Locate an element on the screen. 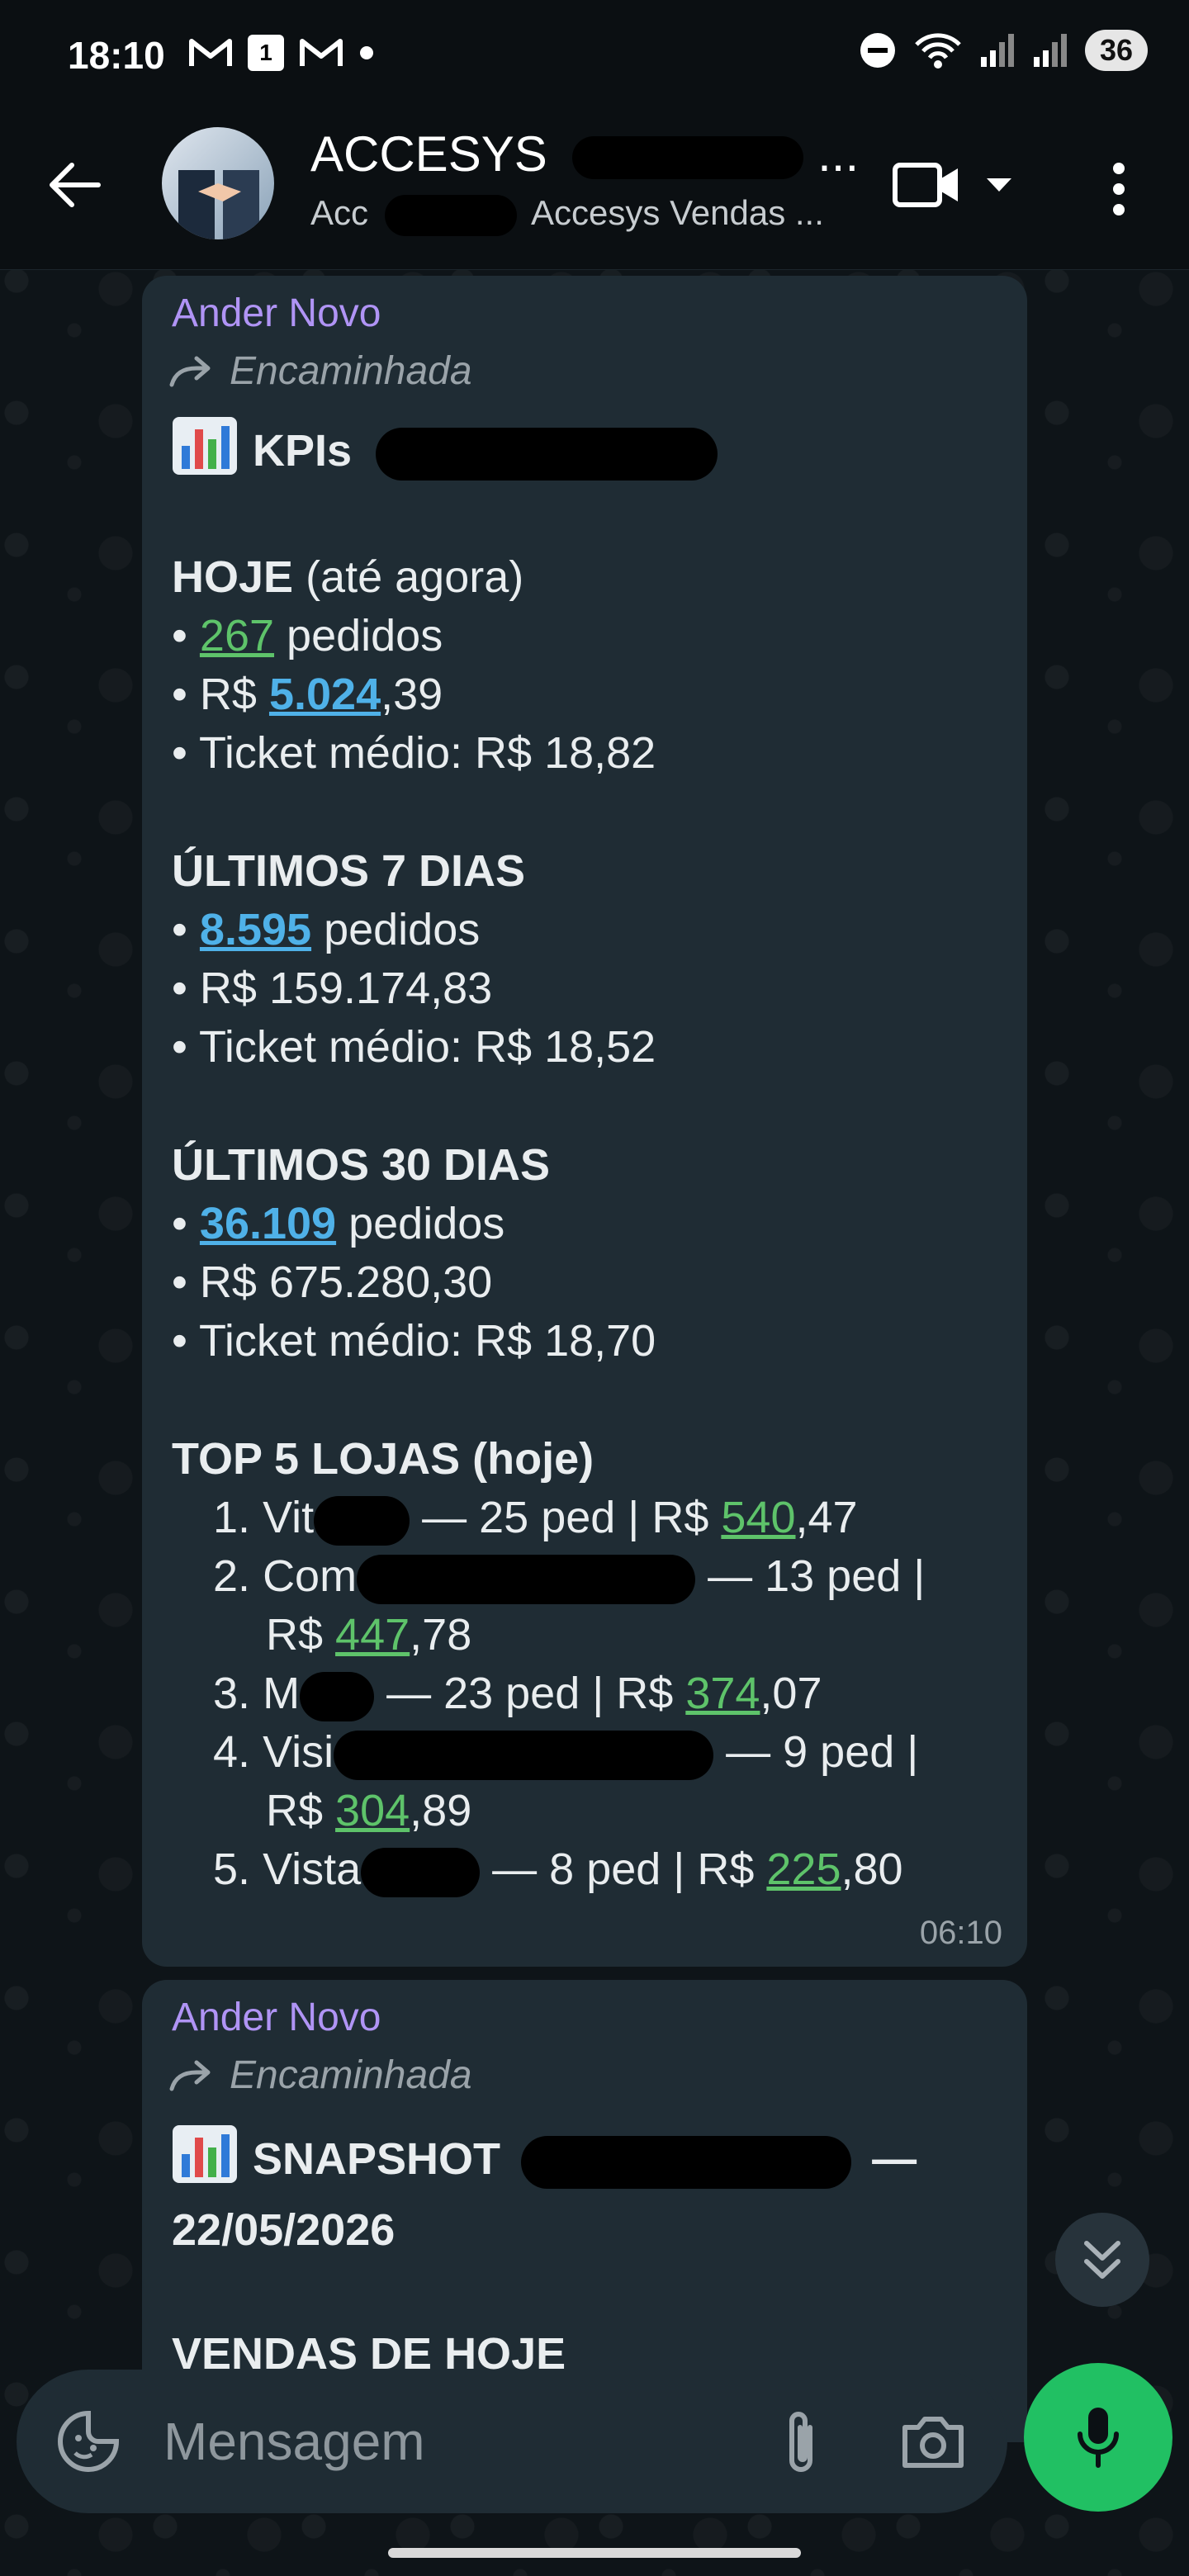  store-name: Com is located at coordinates (310, 1576).